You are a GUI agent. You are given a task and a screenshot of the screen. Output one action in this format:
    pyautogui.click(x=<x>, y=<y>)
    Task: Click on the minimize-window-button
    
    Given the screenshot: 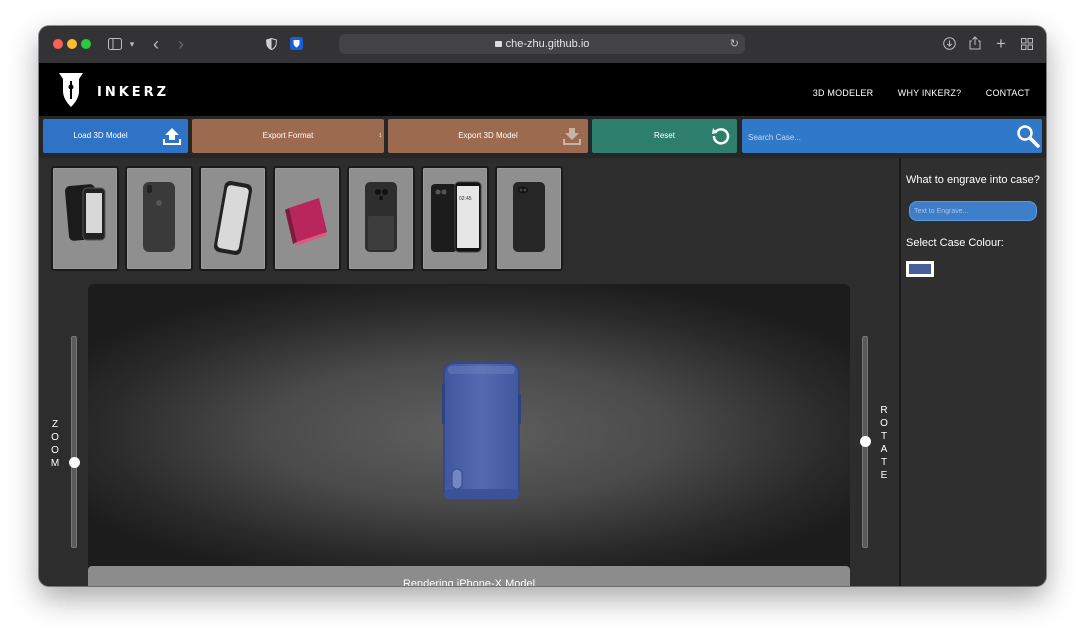 What is the action you would take?
    pyautogui.click(x=72, y=44)
    